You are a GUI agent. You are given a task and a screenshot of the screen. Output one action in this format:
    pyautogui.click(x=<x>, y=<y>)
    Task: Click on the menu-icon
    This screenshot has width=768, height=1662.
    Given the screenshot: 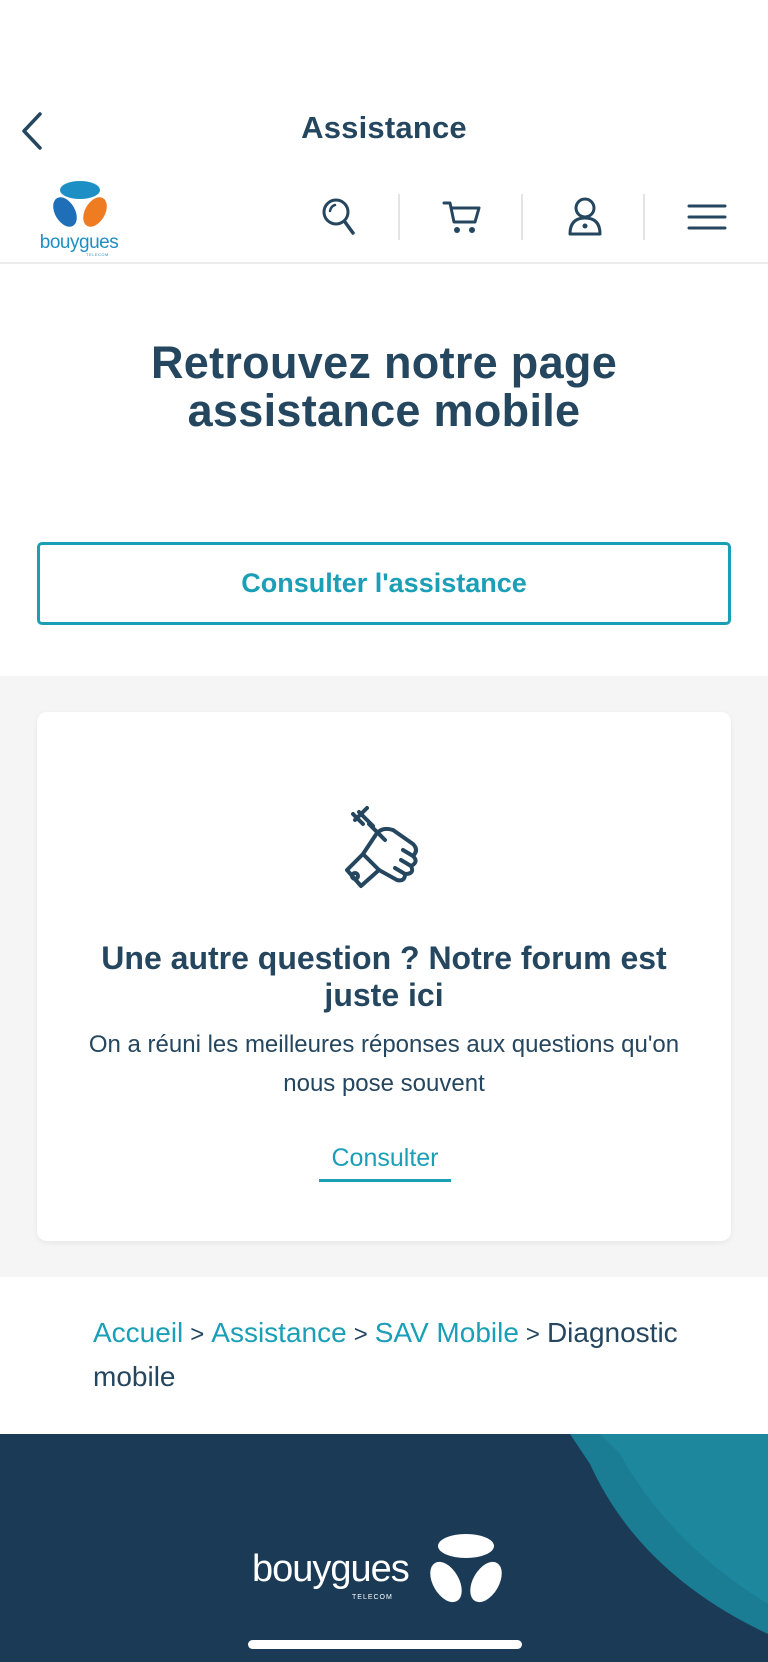 What is the action you would take?
    pyautogui.click(x=707, y=217)
    